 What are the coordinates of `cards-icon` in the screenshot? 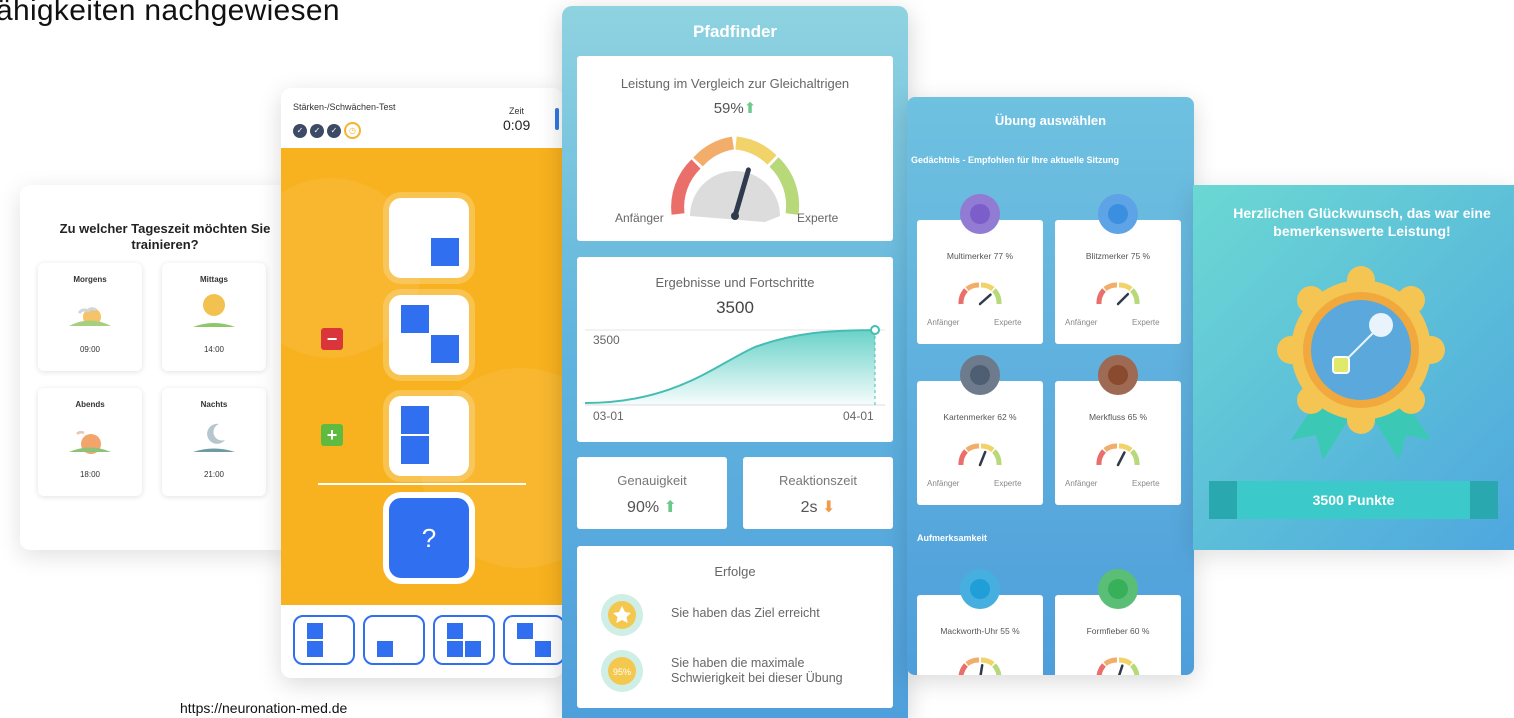 It's located at (980, 375).